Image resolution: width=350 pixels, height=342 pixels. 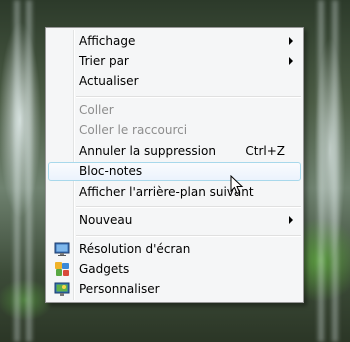 What do you see at coordinates (133, 130) in the screenshot?
I see `menu-item-label: Coller le raccourci` at bounding box center [133, 130].